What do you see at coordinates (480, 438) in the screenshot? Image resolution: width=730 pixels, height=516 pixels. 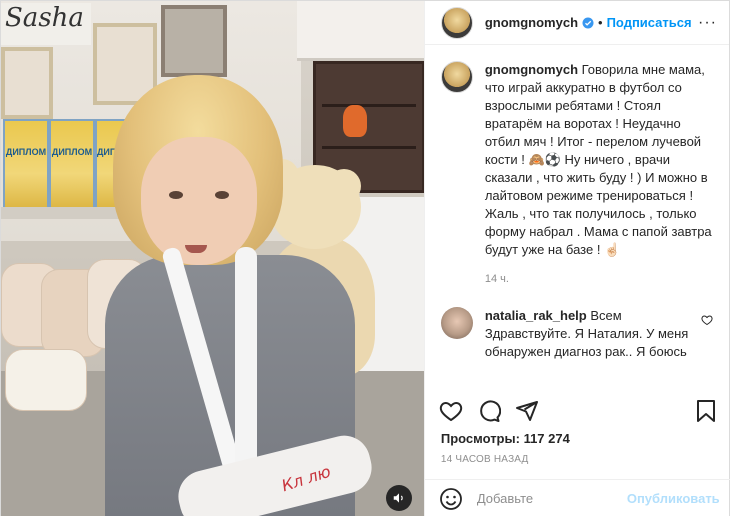 I see `views-label: Просмотры:` at bounding box center [480, 438].